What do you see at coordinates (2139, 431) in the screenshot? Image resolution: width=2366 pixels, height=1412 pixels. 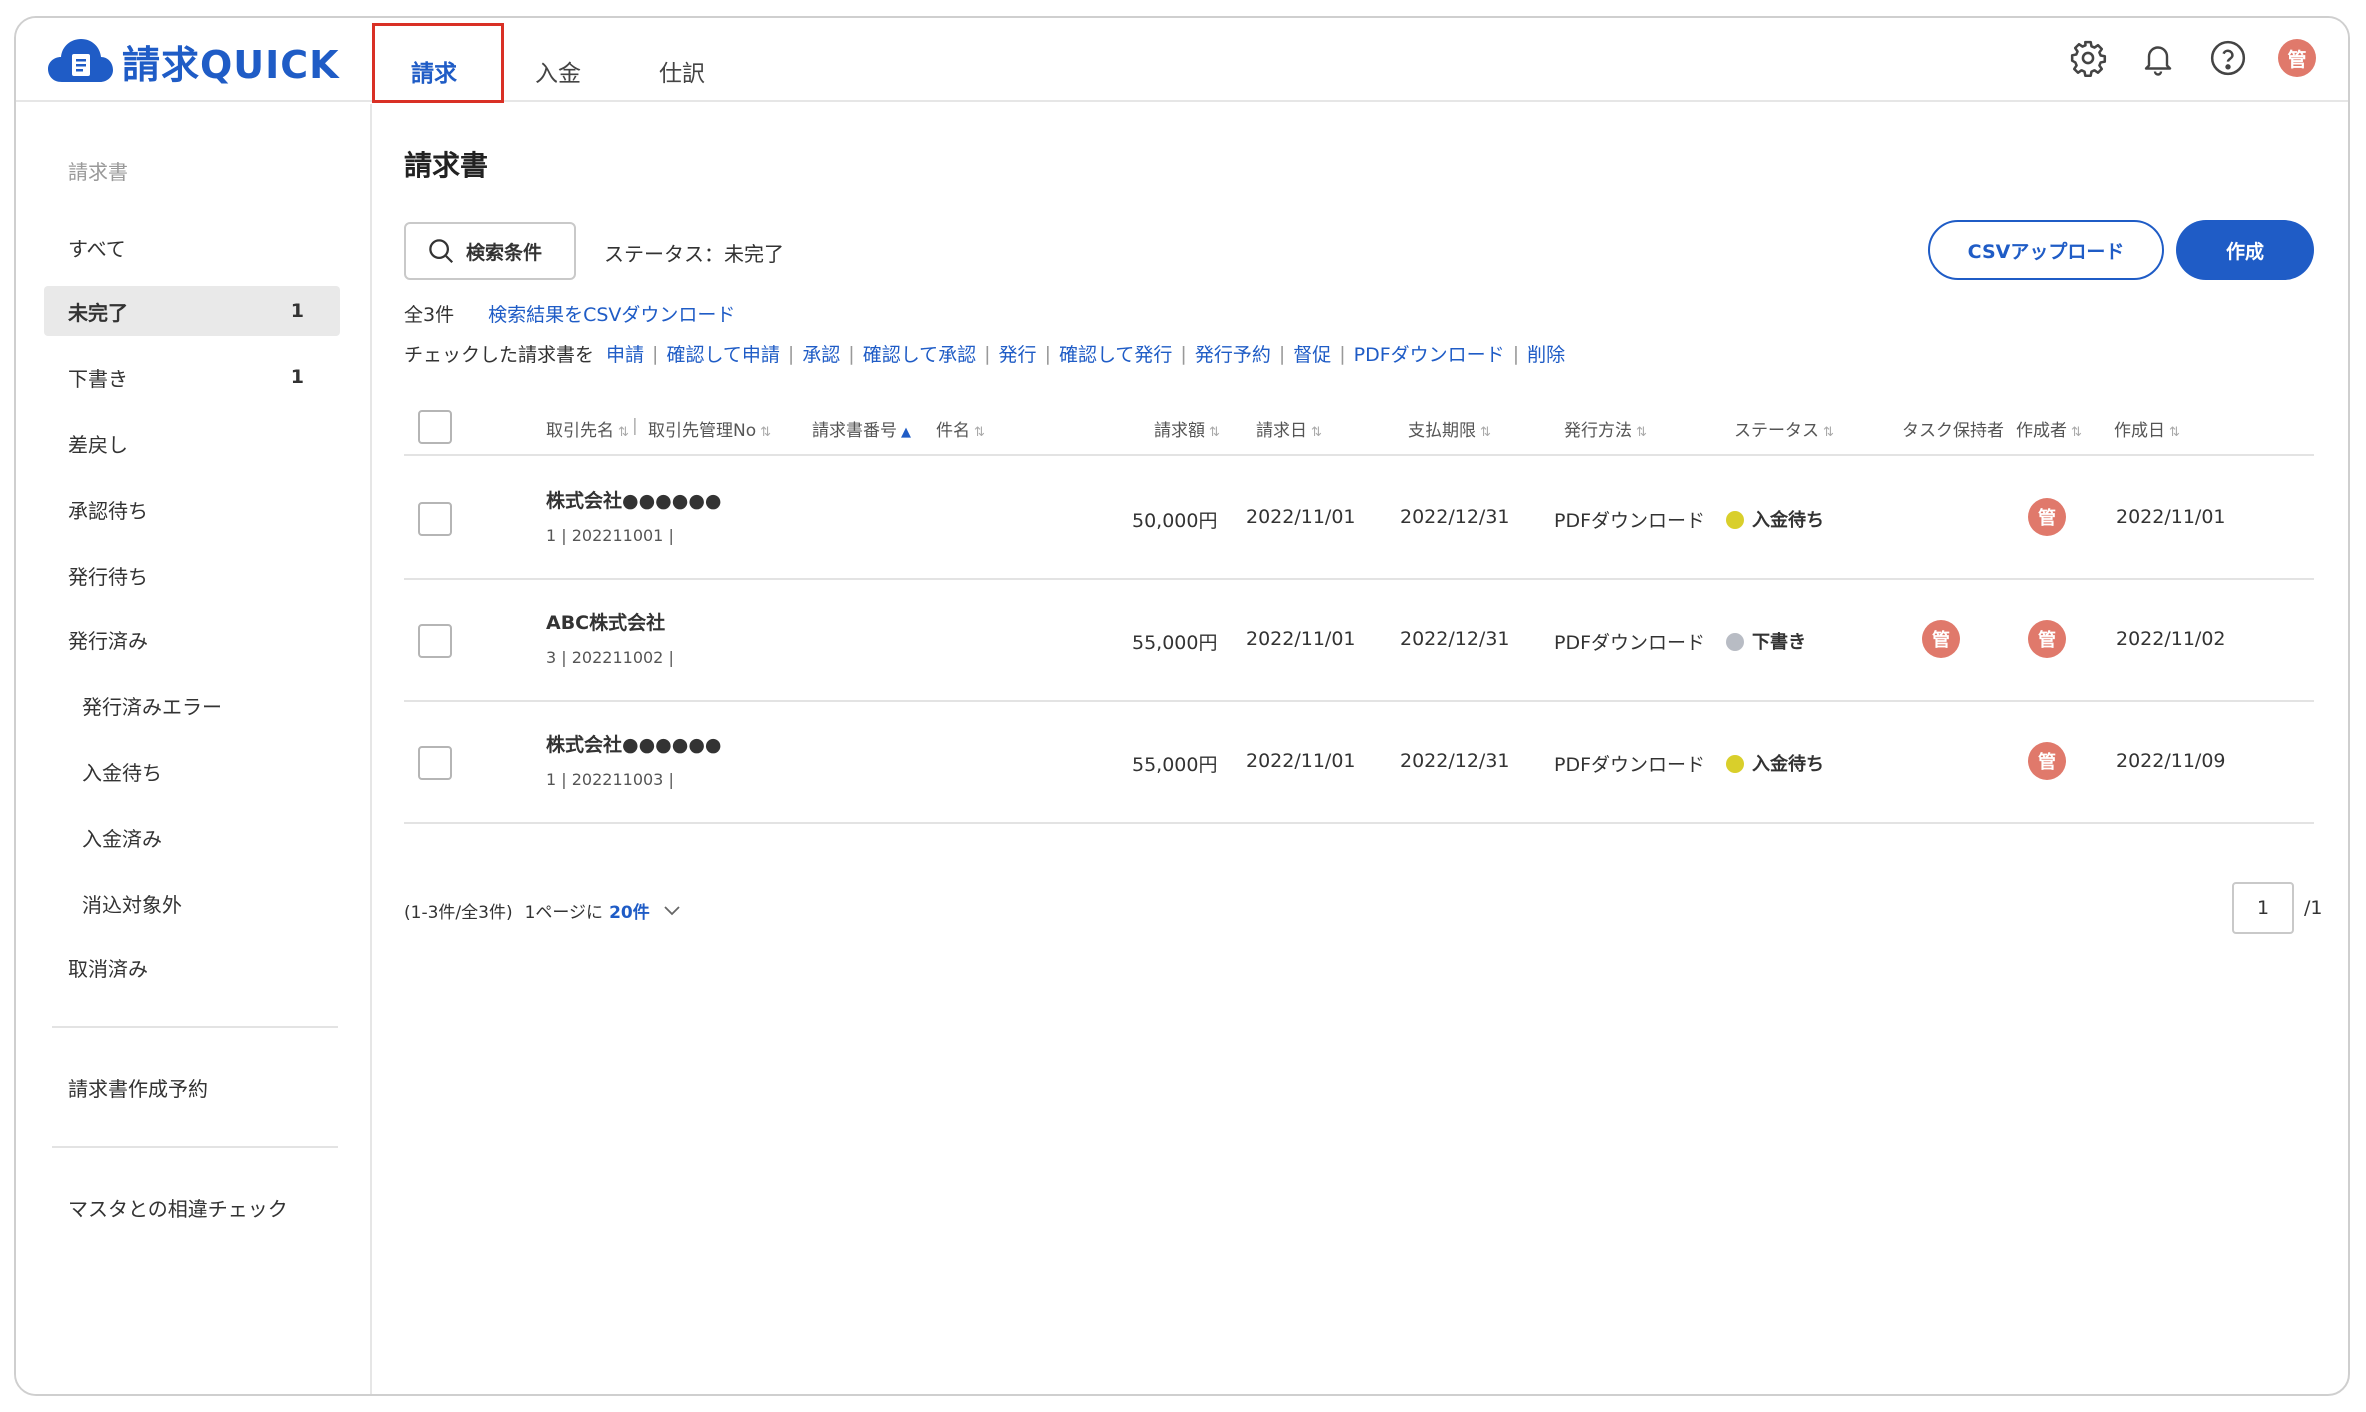 I see `th-label: 作成日` at bounding box center [2139, 431].